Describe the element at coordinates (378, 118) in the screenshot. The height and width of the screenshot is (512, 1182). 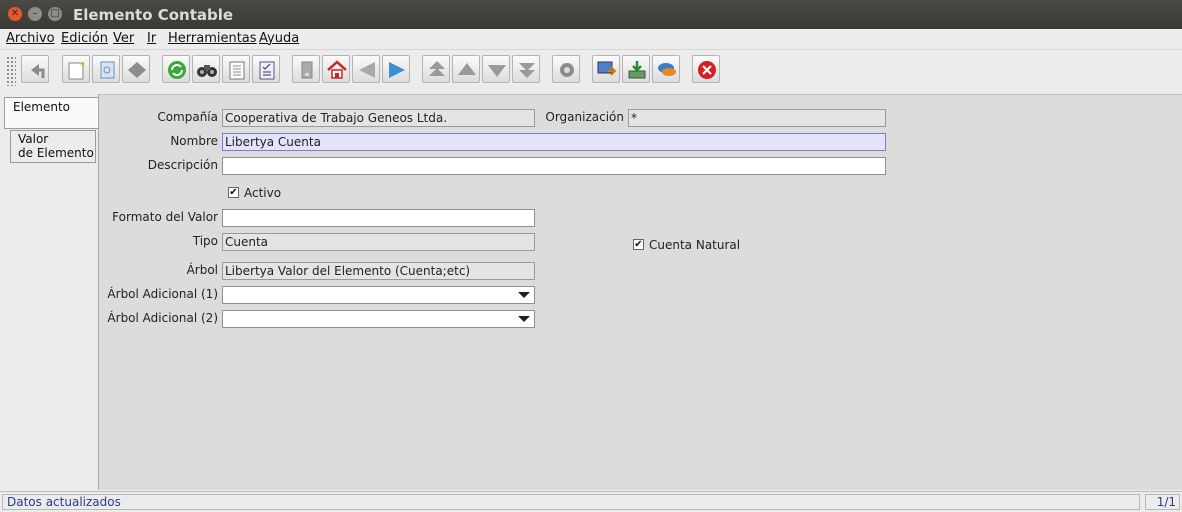
I see `compania-field: Cooperativa de Trabajo Geneos Ltda.` at that location.